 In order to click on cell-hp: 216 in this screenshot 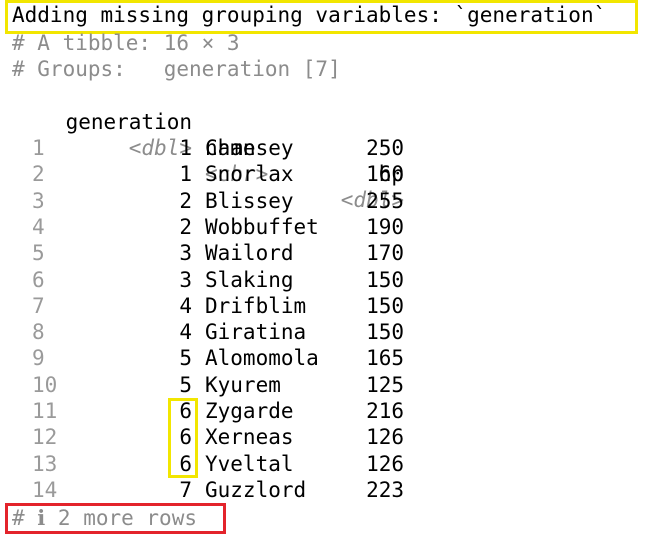, I will do `click(385, 411)`.